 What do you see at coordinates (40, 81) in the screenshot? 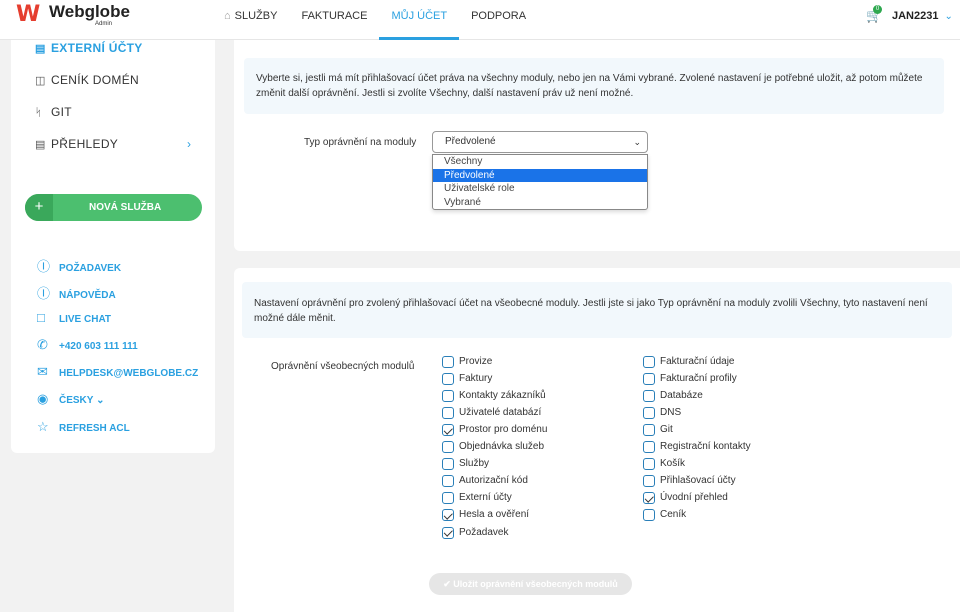
I see `tag-icon: ◫` at bounding box center [40, 81].